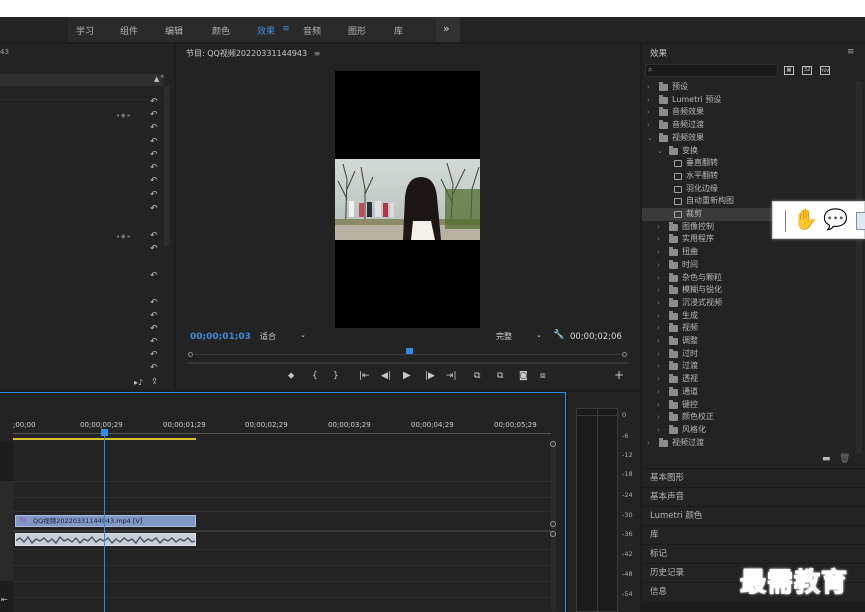  What do you see at coordinates (748, 328) in the screenshot?
I see `effects-tree-item: › 视频` at bounding box center [748, 328].